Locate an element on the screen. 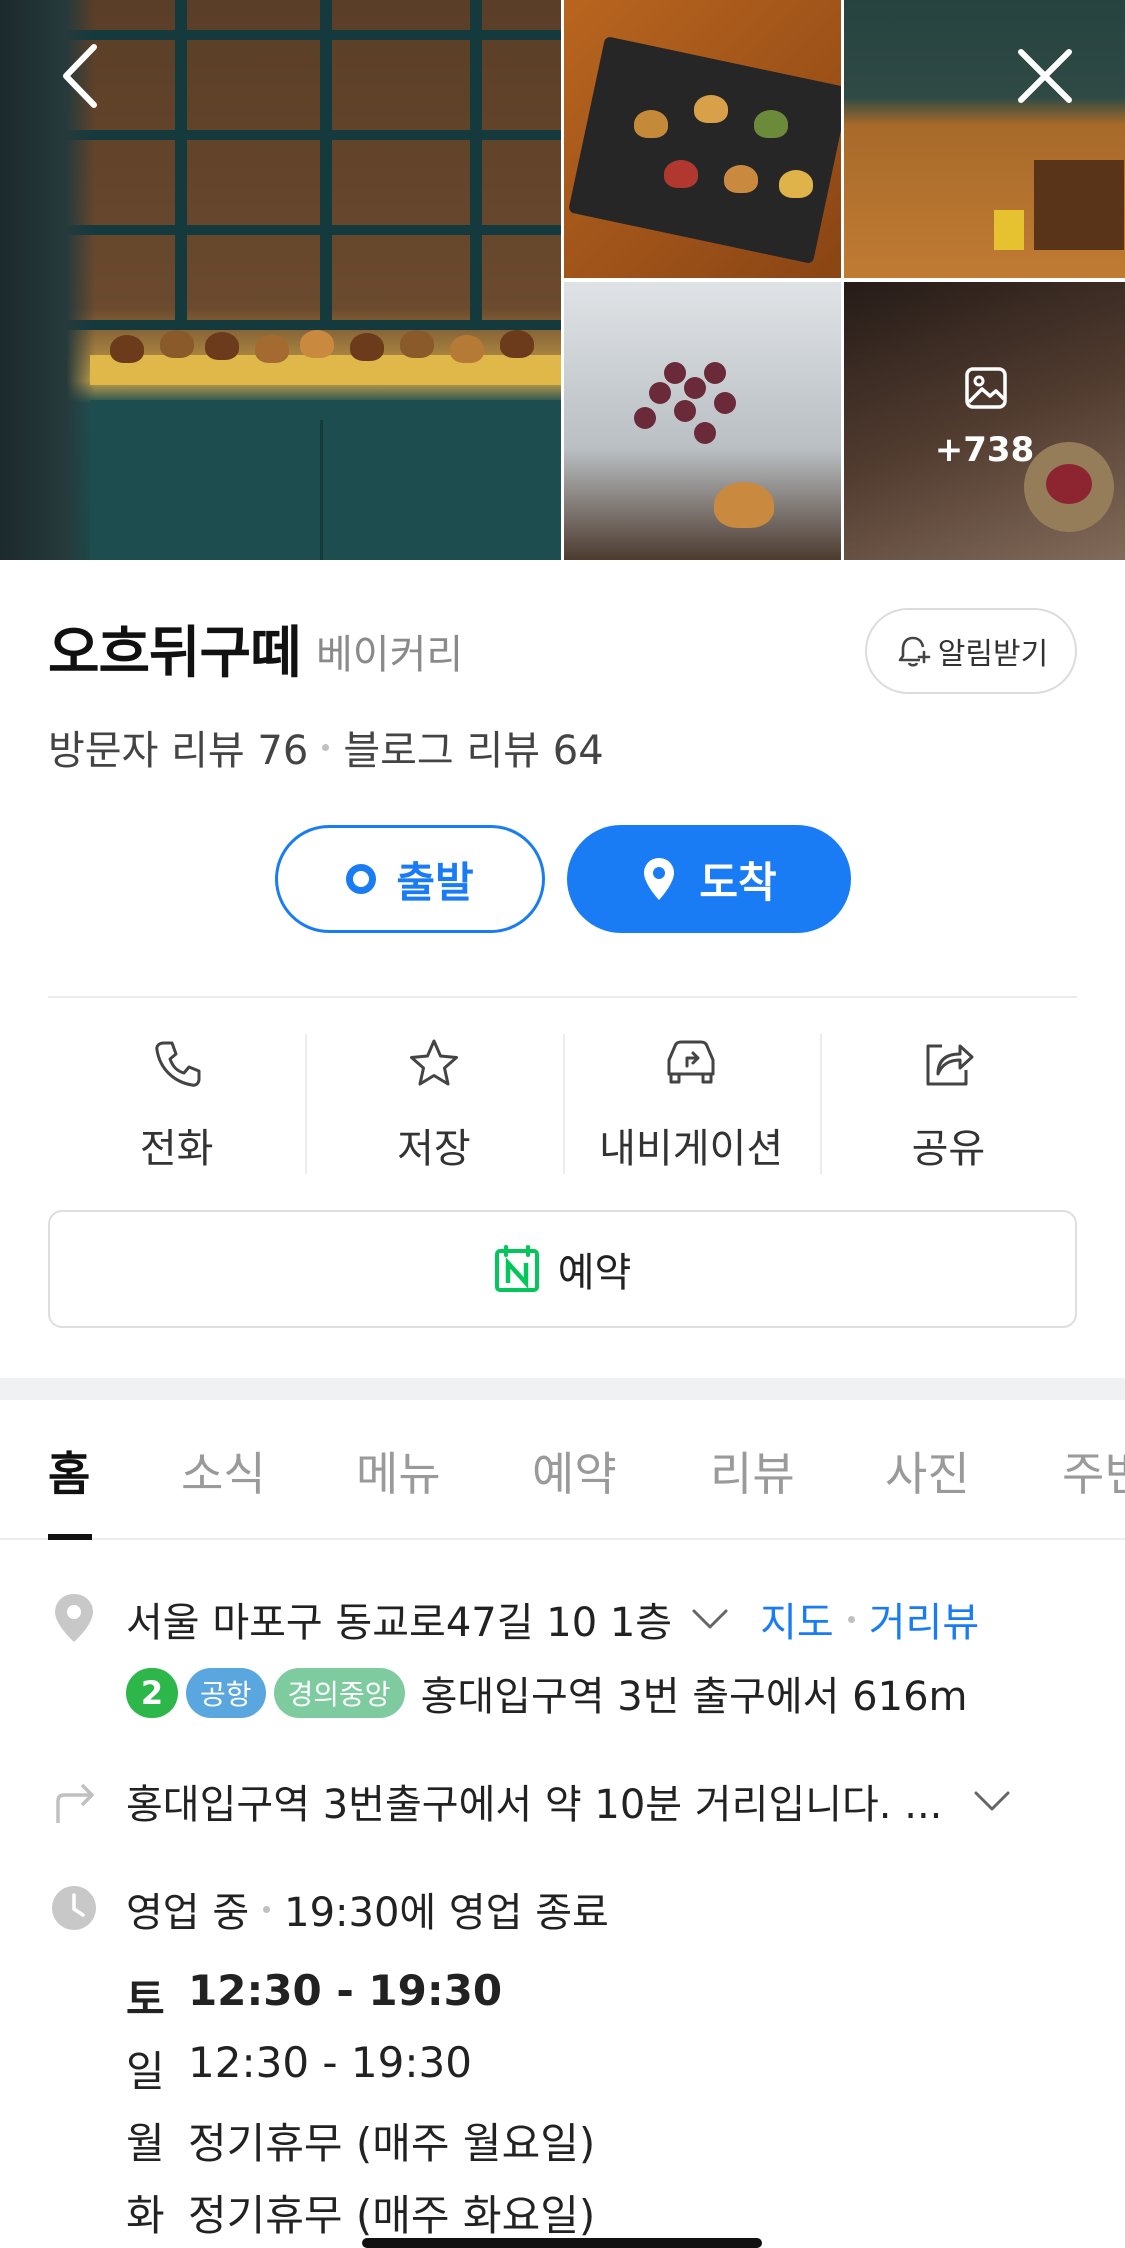 The height and width of the screenshot is (2248, 1125). hours-time: 정기휴무 (매주 화요일) is located at coordinates (392, 2215).